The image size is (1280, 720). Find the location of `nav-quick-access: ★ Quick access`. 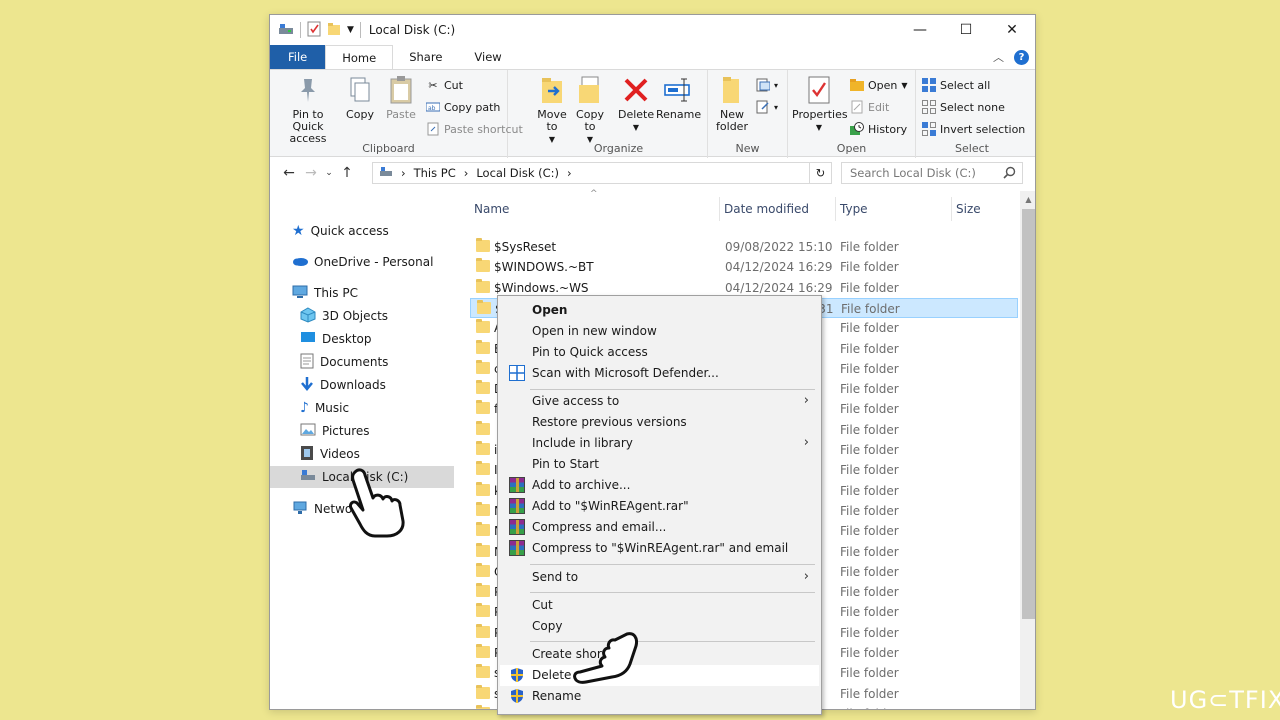

nav-quick-access: ★ Quick access is located at coordinates (384, 231).